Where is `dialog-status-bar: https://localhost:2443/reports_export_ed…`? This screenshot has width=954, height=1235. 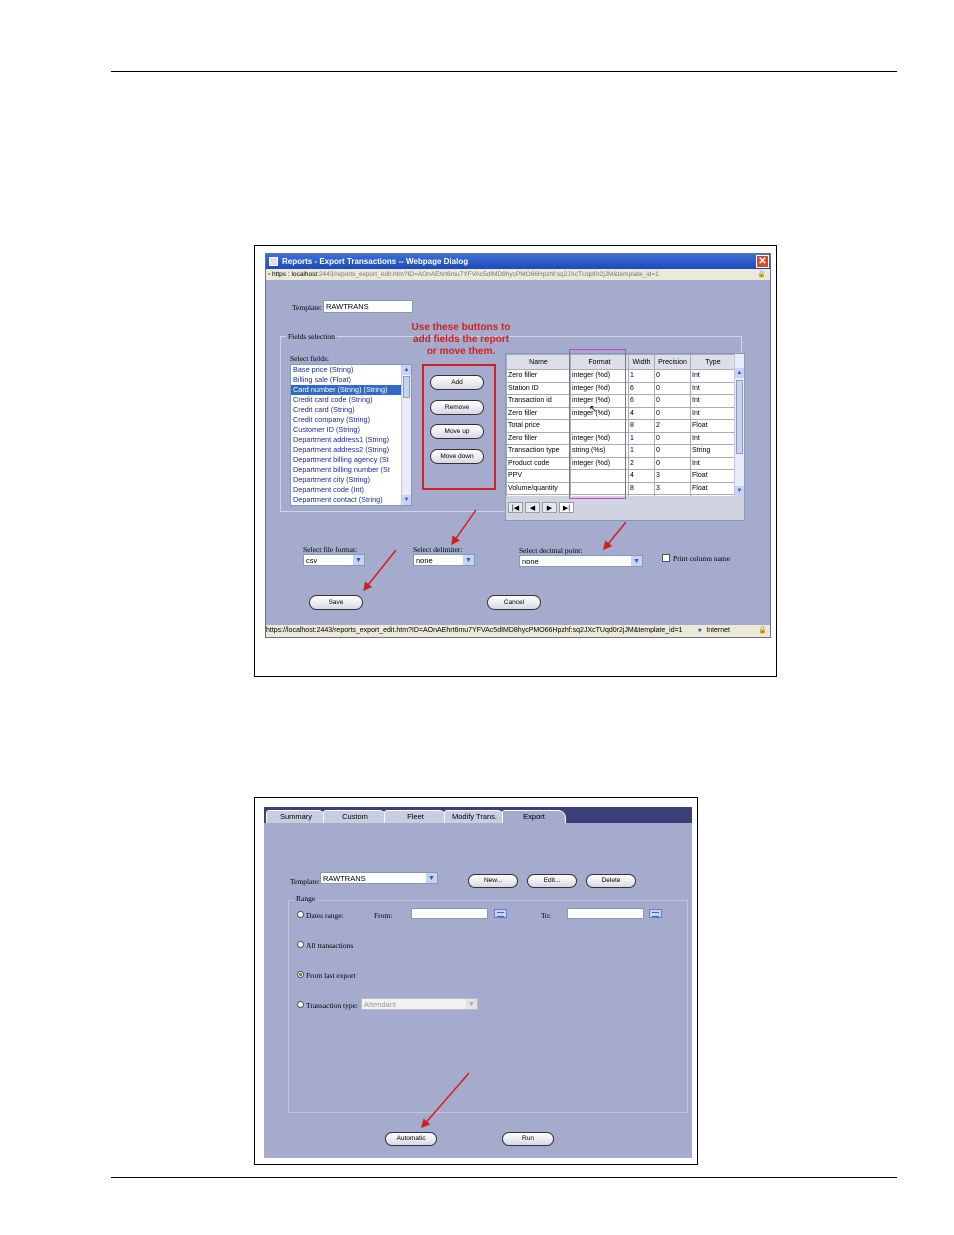 dialog-status-bar: https://localhost:2443/reports_export_ed… is located at coordinates (518, 631).